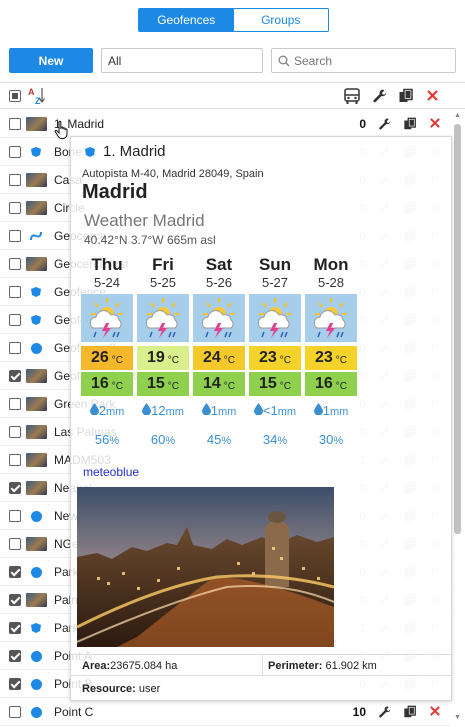 Image resolution: width=465 pixels, height=727 pixels. What do you see at coordinates (182, 60) in the screenshot?
I see `filter-select: All` at bounding box center [182, 60].